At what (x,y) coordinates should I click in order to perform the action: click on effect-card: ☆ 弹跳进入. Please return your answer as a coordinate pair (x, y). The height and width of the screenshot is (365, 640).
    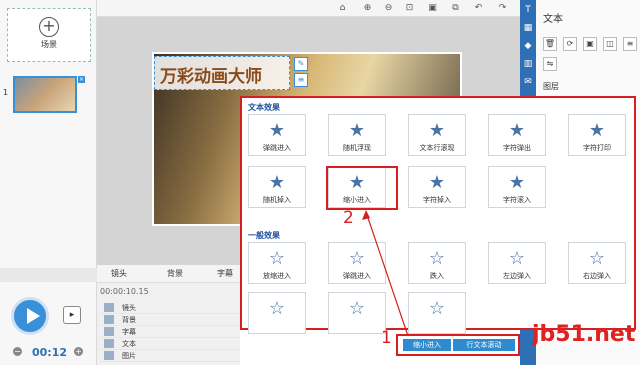
    Looking at the image, I should click on (357, 263).